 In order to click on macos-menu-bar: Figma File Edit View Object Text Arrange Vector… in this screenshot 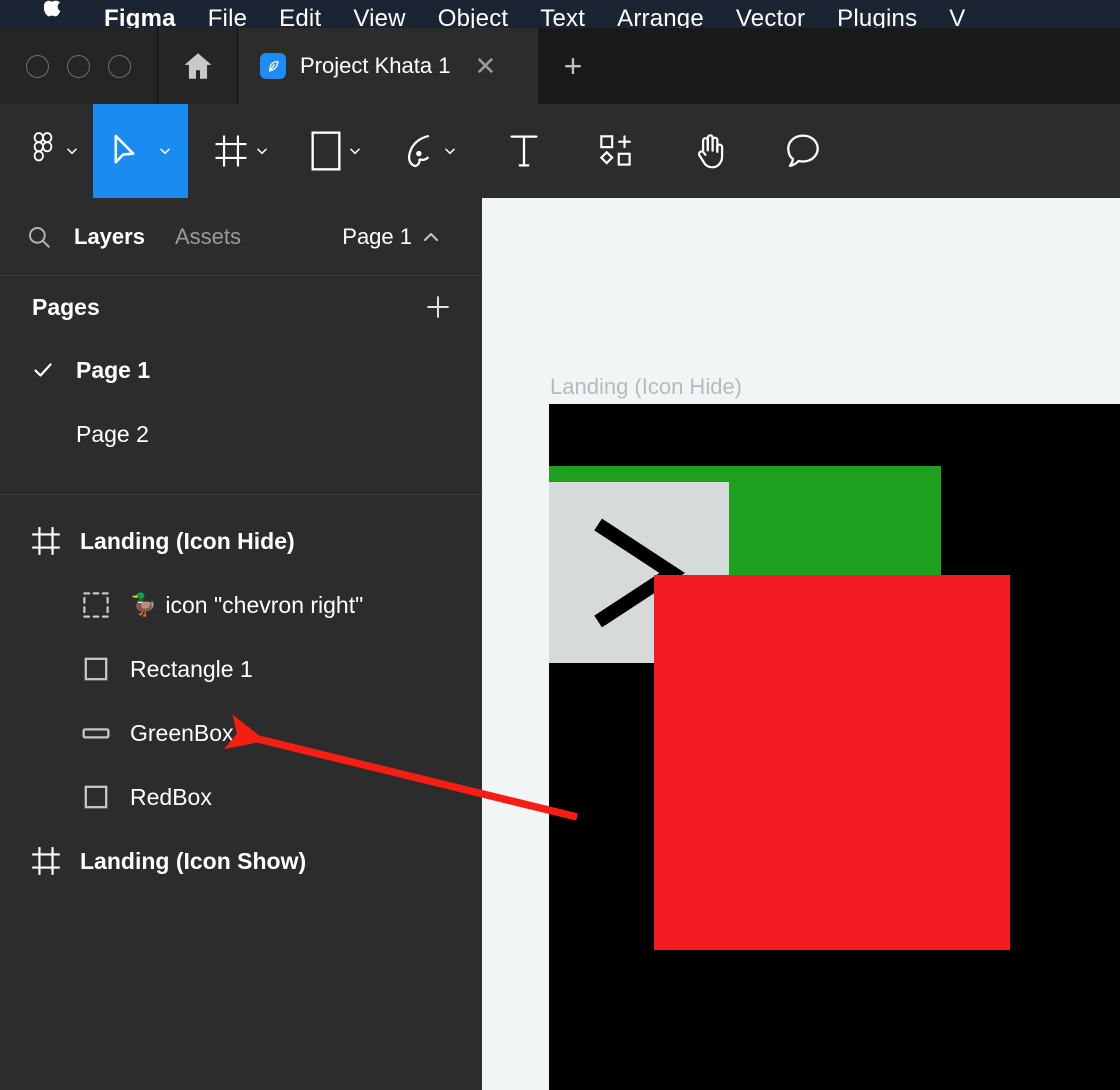, I will do `click(560, 14)`.